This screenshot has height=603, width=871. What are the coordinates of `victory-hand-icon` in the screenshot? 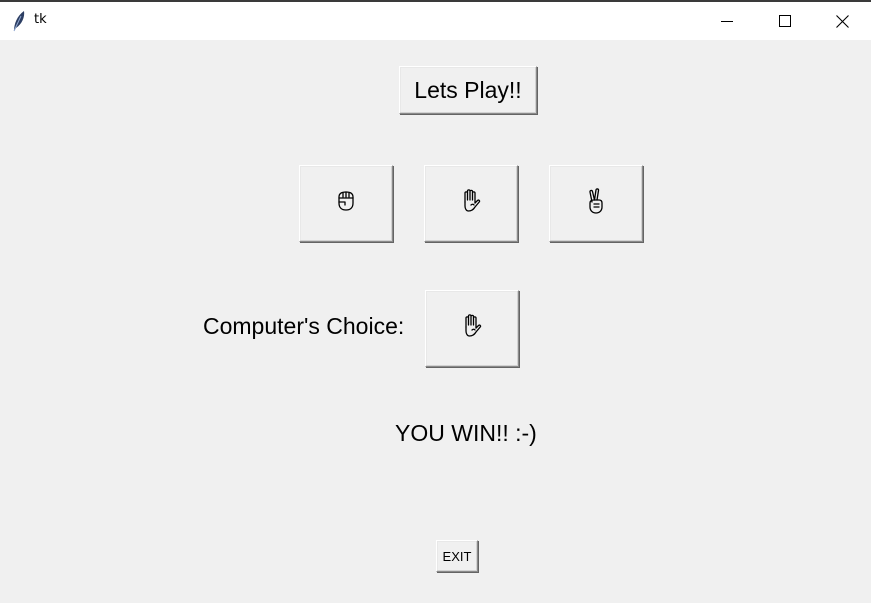 It's located at (596, 203).